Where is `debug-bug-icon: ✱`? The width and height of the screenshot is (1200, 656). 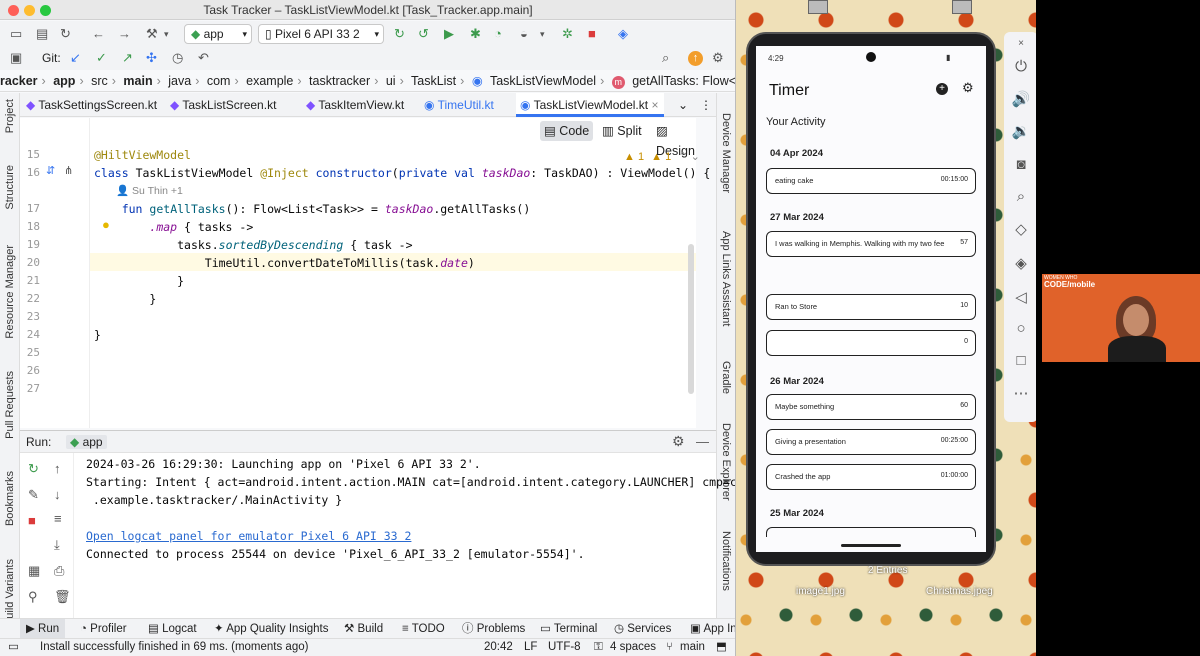
debug-bug-icon: ✱ is located at coordinates (475, 34).